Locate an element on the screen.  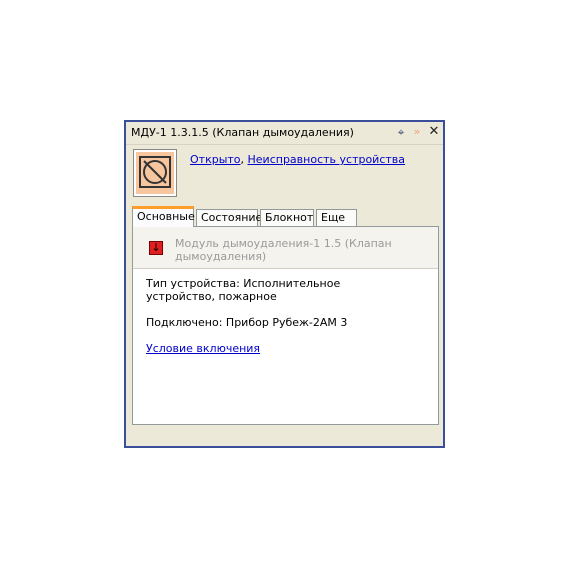
state-link: Открыто is located at coordinates (215, 159).